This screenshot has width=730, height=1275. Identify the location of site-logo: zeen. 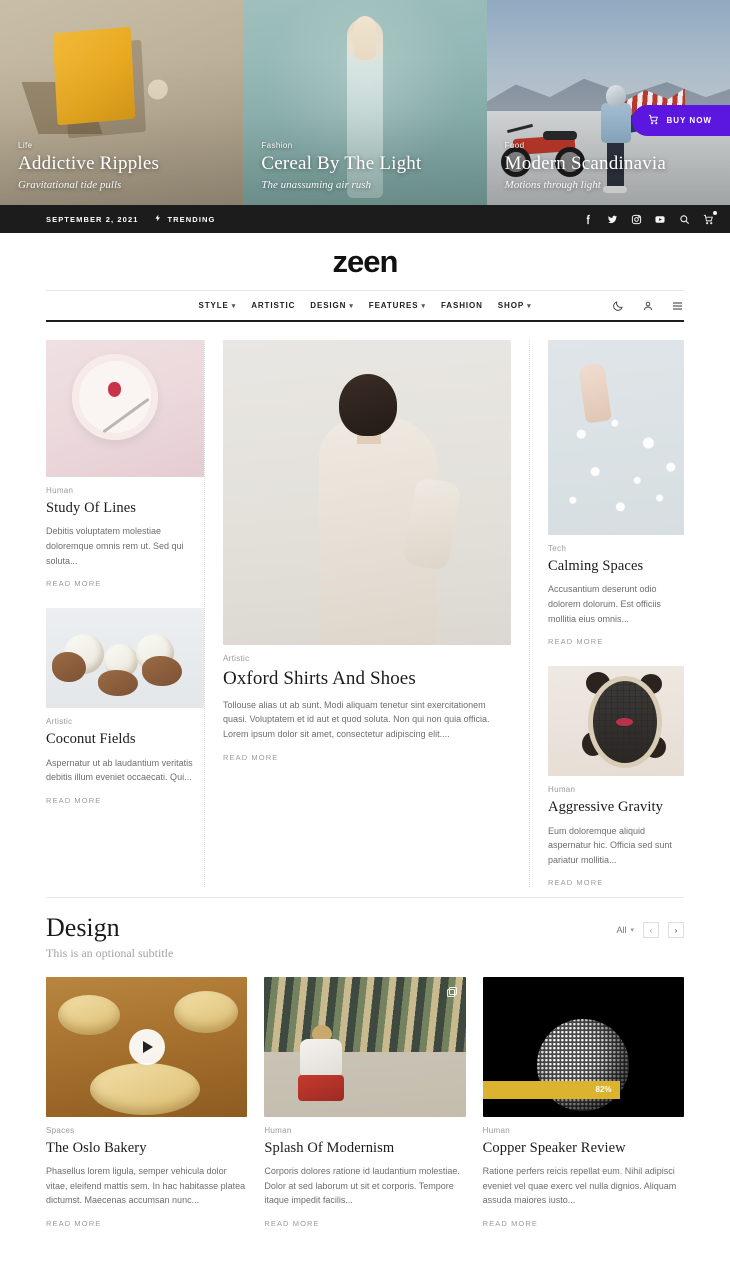
(366, 262).